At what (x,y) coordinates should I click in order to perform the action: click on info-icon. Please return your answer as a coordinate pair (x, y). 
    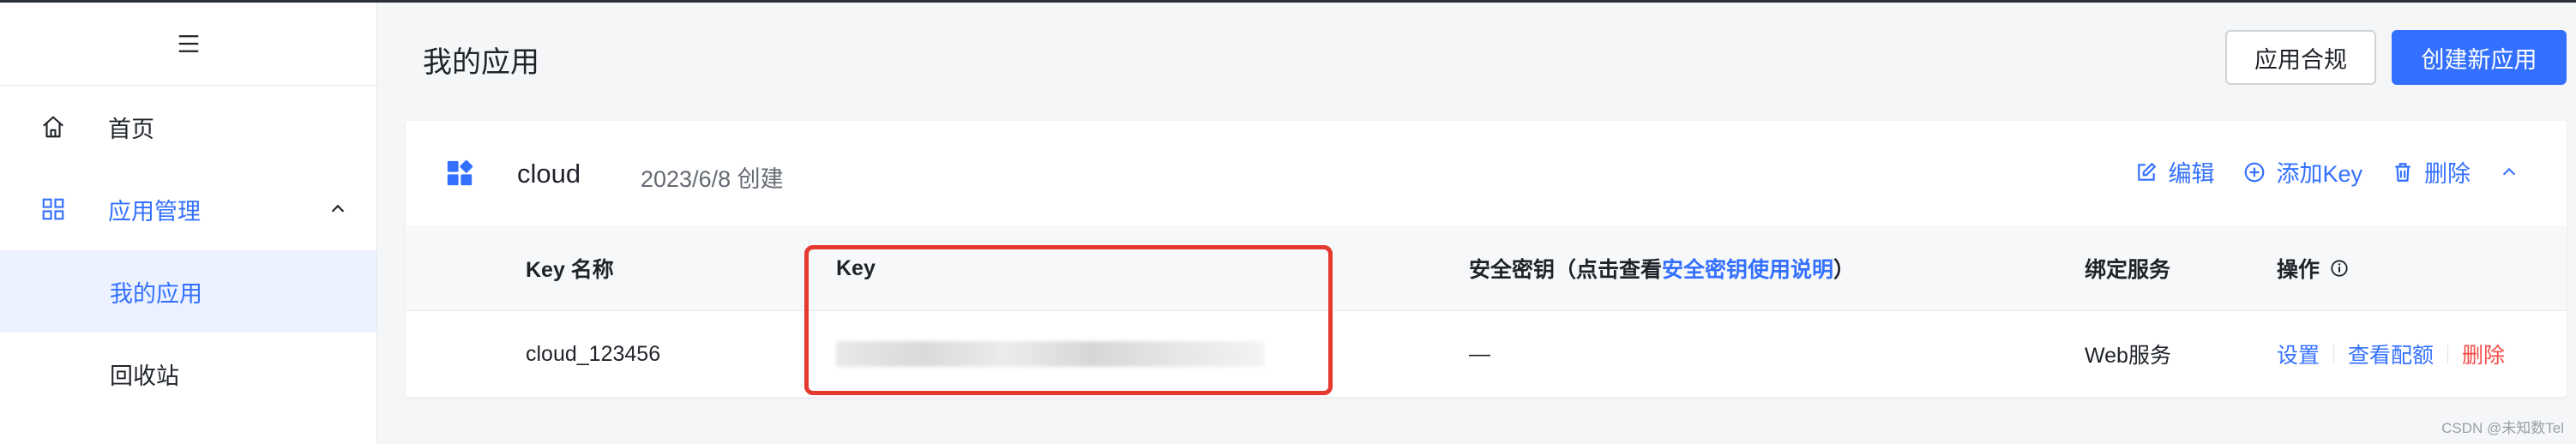
    Looking at the image, I should click on (2339, 268).